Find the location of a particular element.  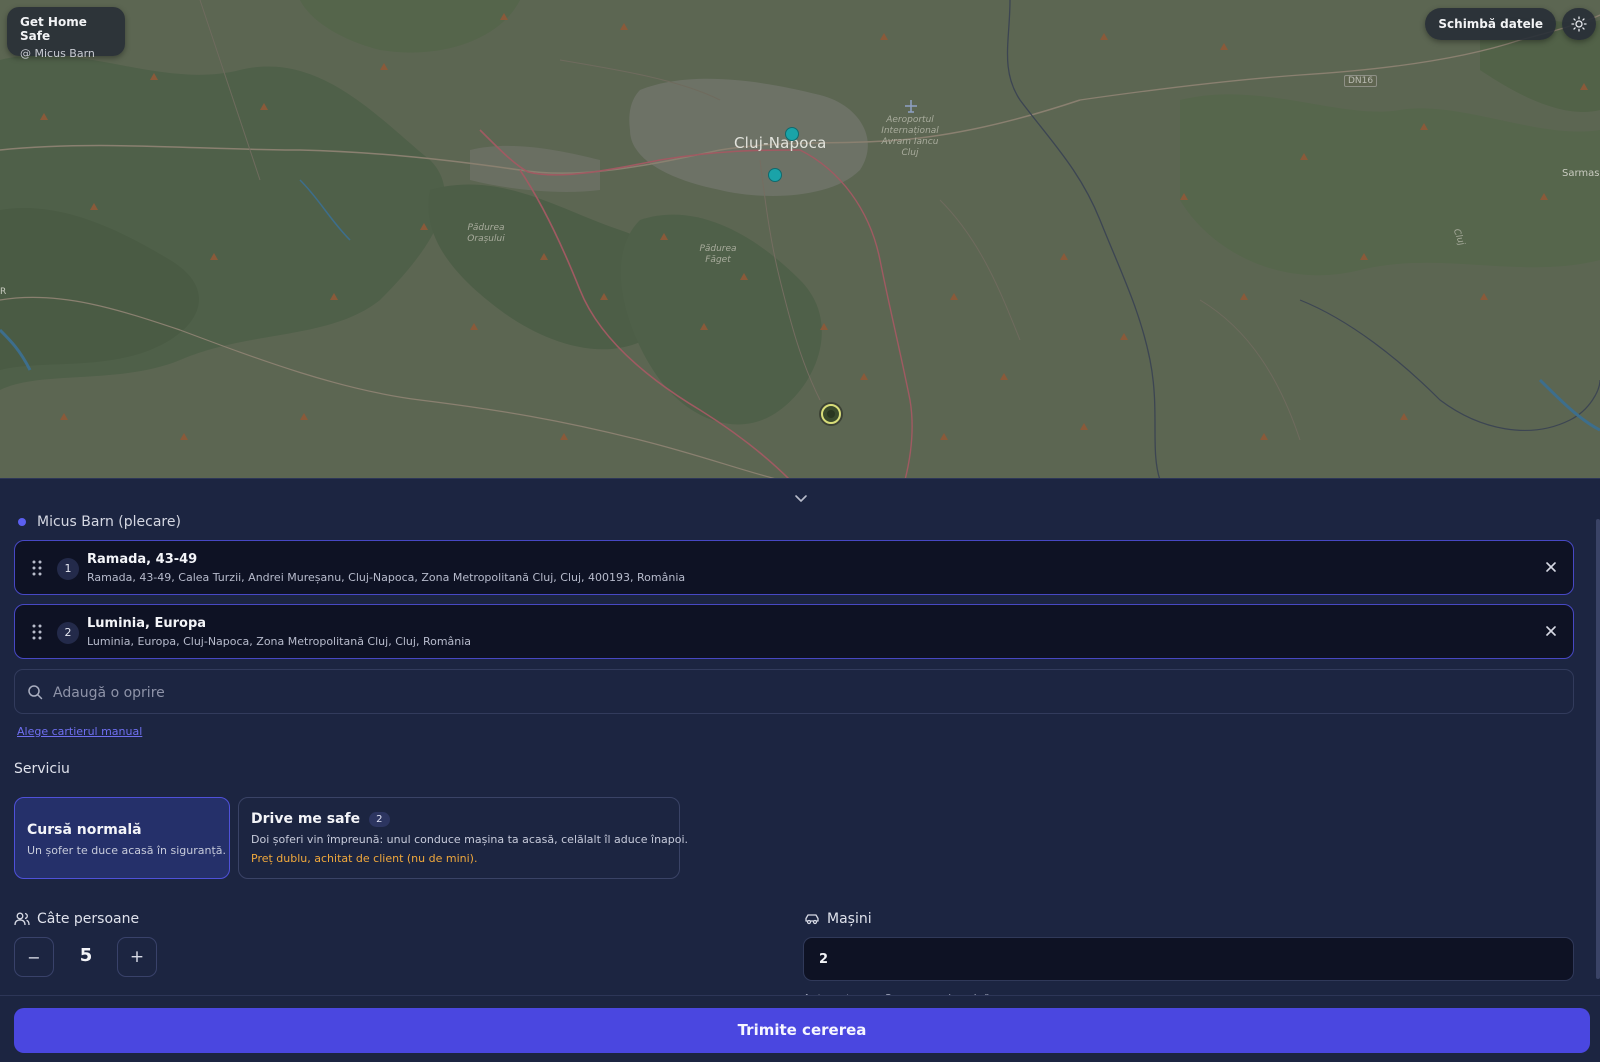

people-increment-button: + is located at coordinates (137, 957).